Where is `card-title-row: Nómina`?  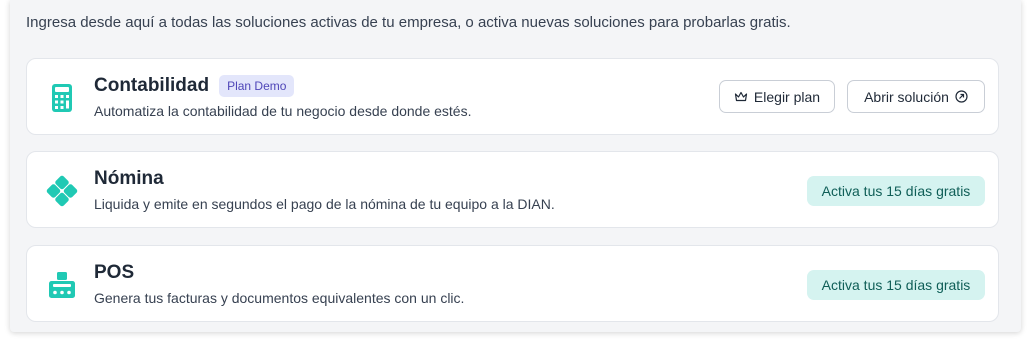
card-title-row: Nómina is located at coordinates (129, 179).